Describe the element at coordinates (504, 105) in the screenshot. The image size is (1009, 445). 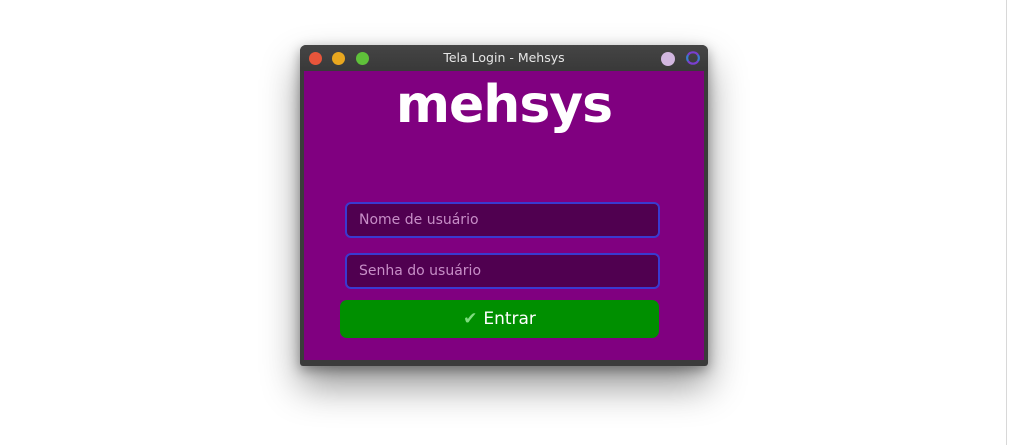
I see `app-logo: mehsys` at that location.